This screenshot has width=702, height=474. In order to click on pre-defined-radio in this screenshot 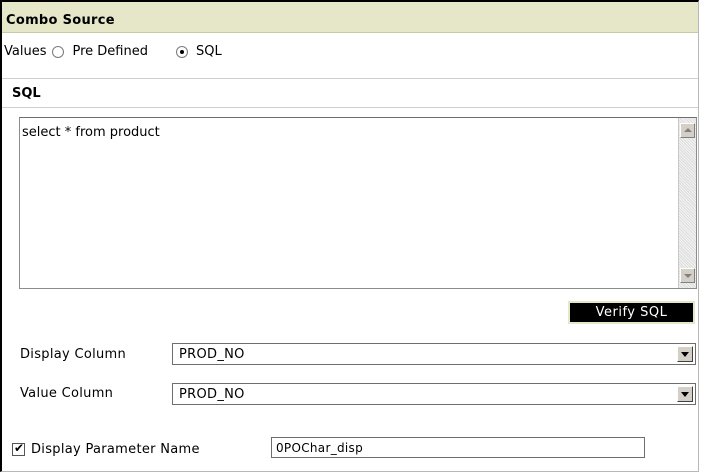, I will do `click(58, 51)`.